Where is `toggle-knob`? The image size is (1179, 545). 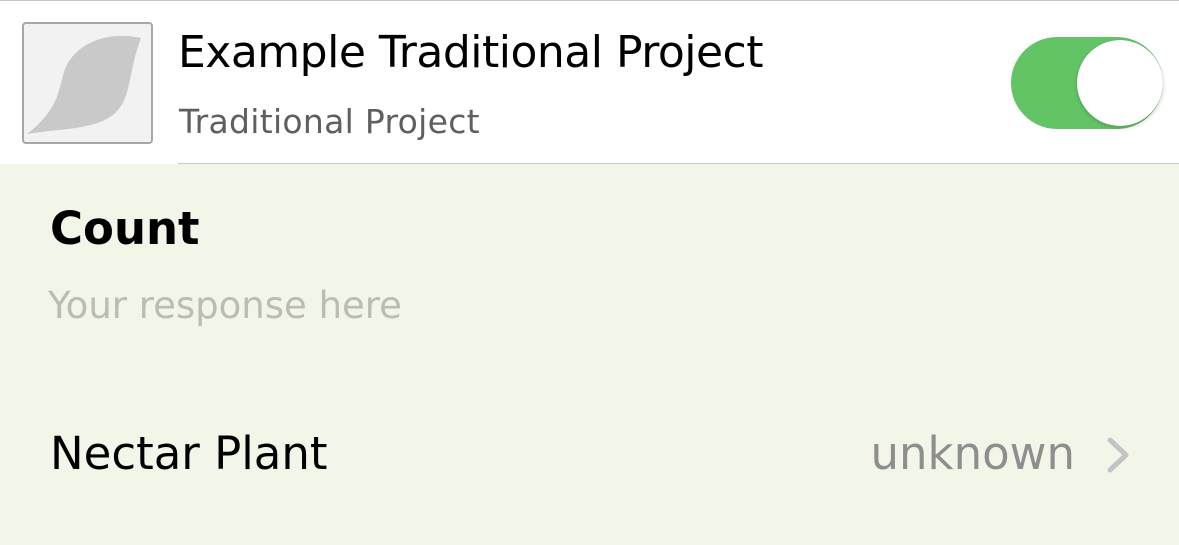 toggle-knob is located at coordinates (1120, 83).